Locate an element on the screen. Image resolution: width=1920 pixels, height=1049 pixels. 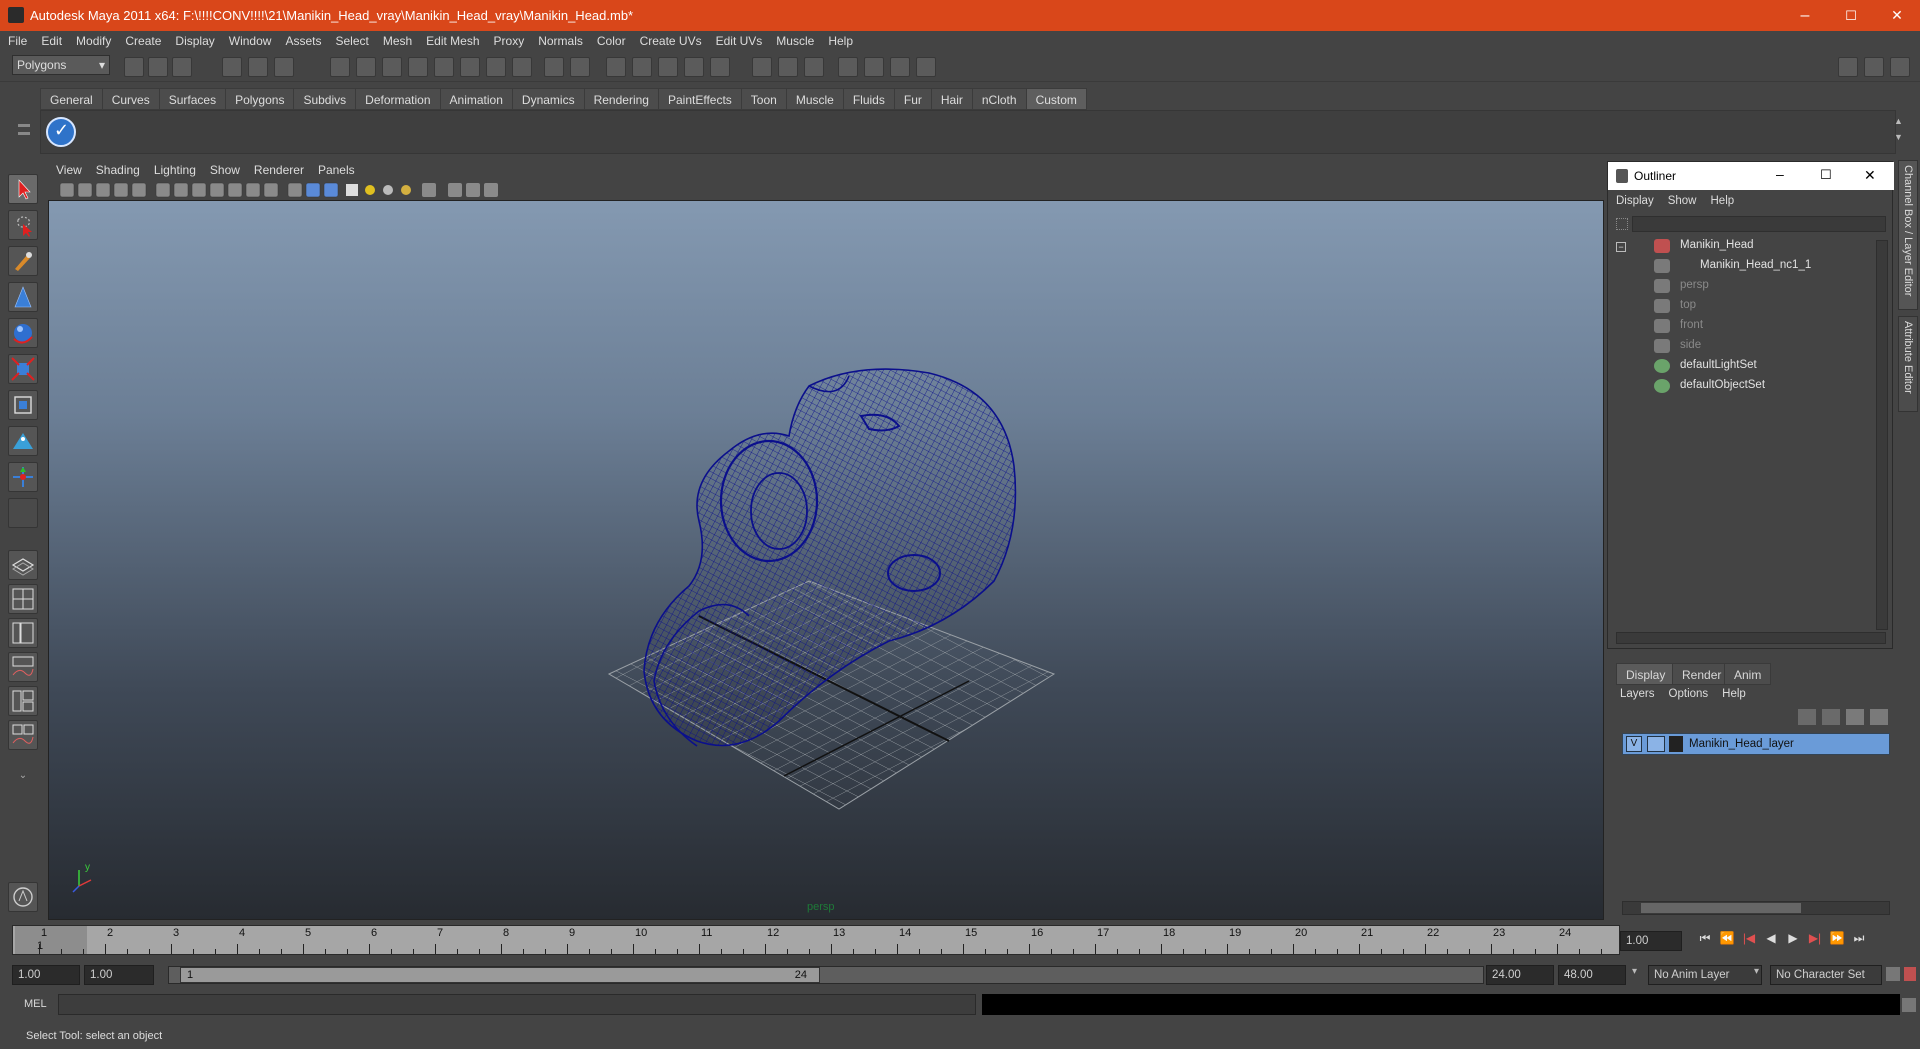
open-scene-icon is located at coordinates (158, 67).